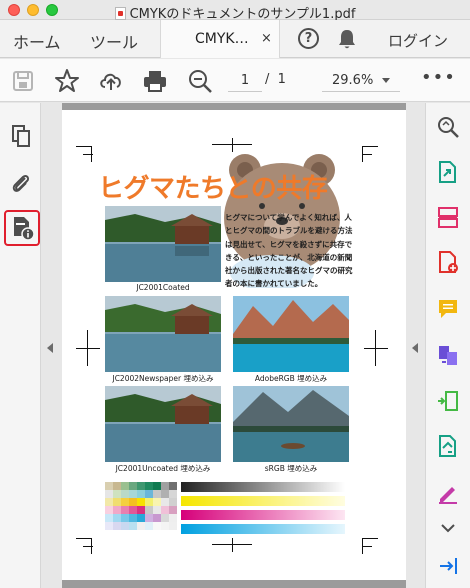  What do you see at coordinates (448, 309) in the screenshot?
I see `comment-icon` at bounding box center [448, 309].